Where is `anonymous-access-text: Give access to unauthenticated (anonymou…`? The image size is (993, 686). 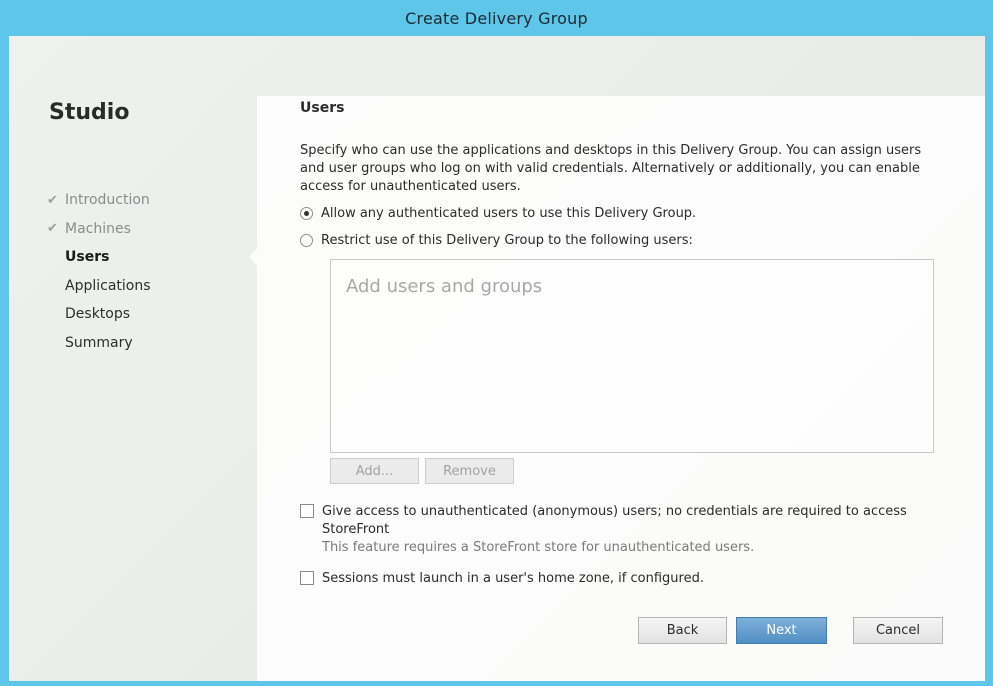 anonymous-access-text: Give access to unauthenticated (anonymou… is located at coordinates (631, 530).